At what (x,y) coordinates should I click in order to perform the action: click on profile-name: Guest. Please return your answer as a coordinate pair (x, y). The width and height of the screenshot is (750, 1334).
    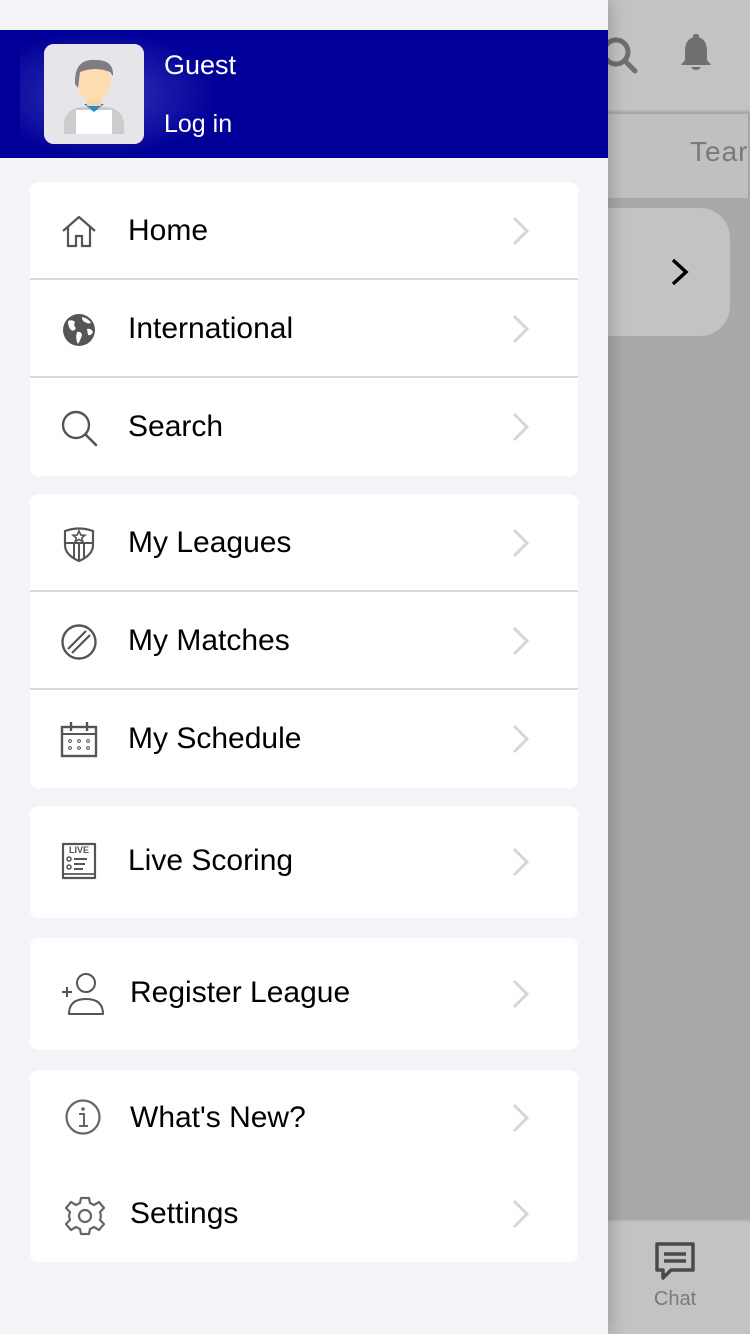
    Looking at the image, I should click on (200, 65).